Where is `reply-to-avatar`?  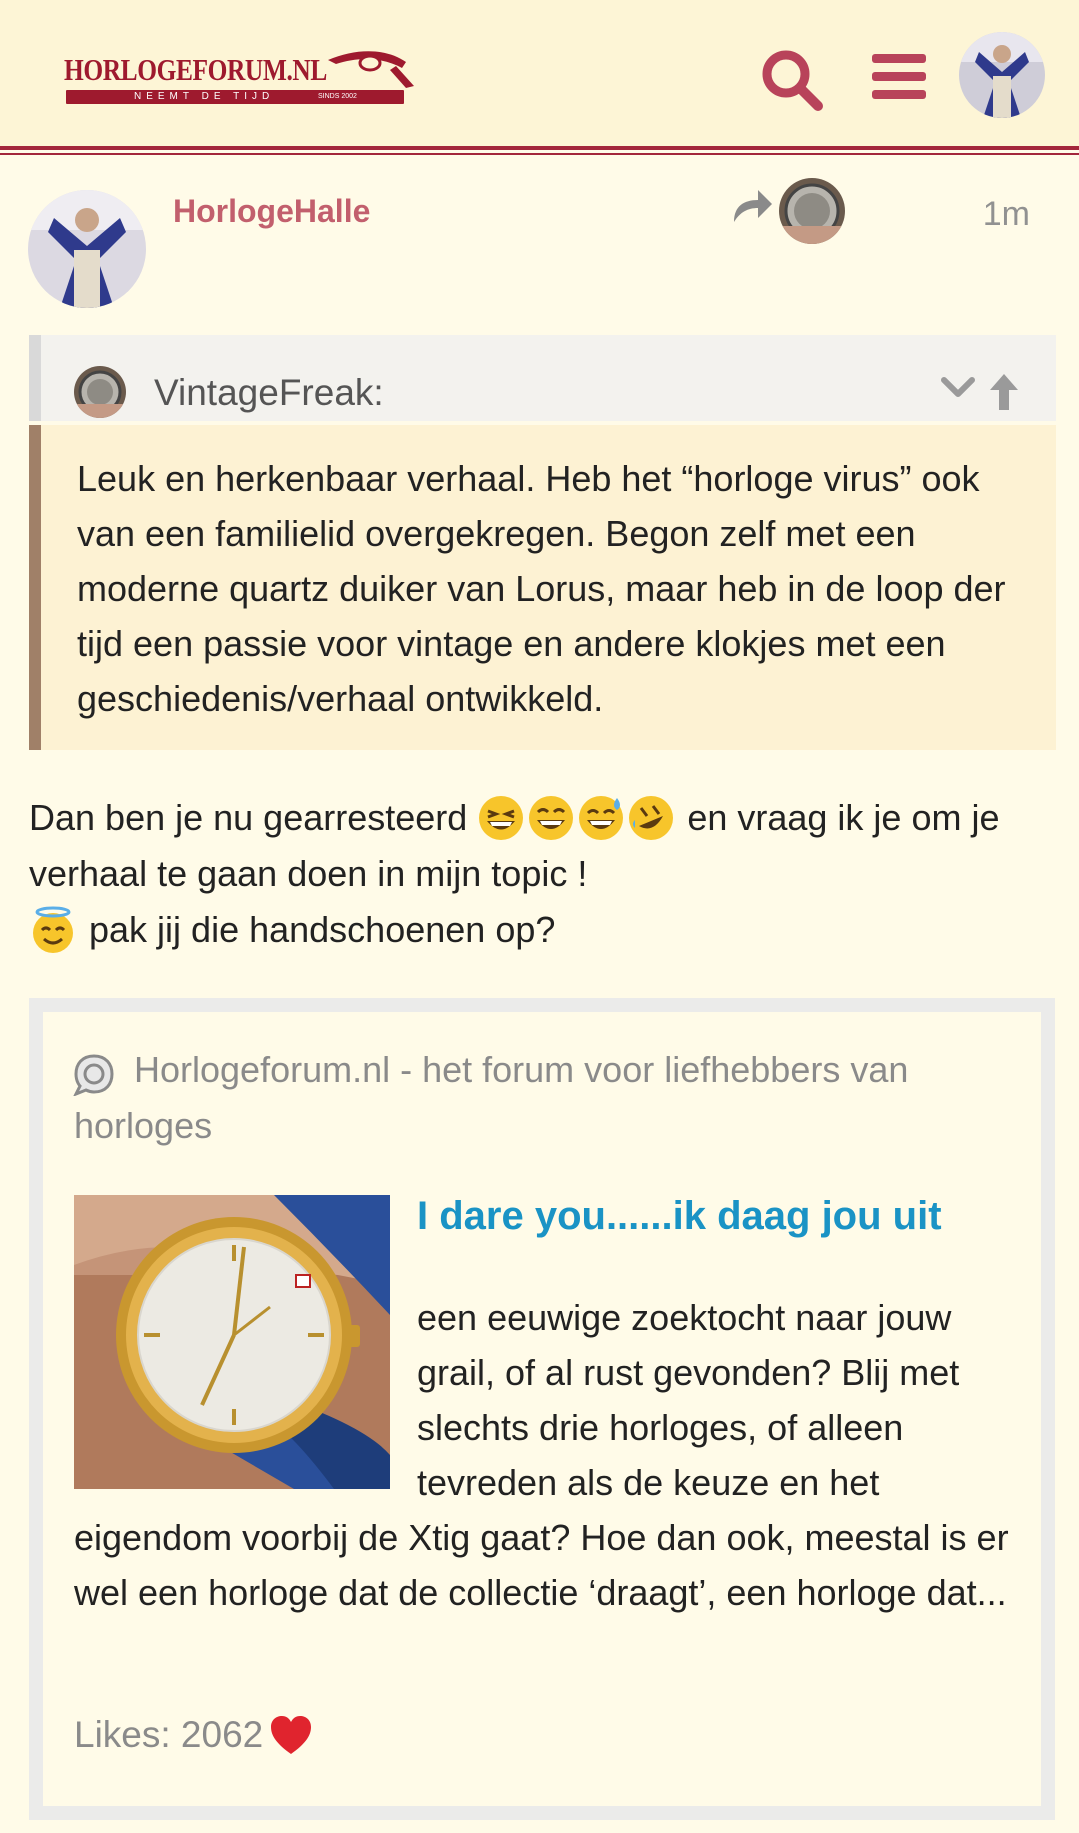
reply-to-avatar is located at coordinates (812, 211).